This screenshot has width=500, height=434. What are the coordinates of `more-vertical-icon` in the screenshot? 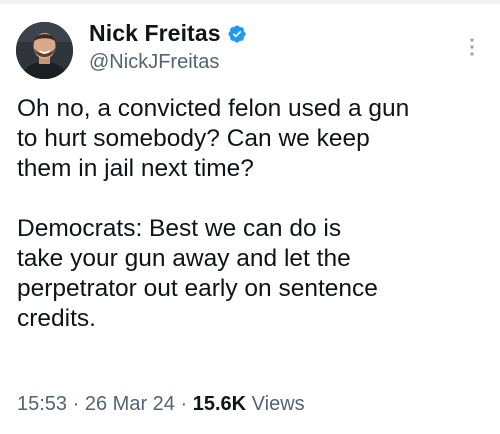 It's located at (472, 47).